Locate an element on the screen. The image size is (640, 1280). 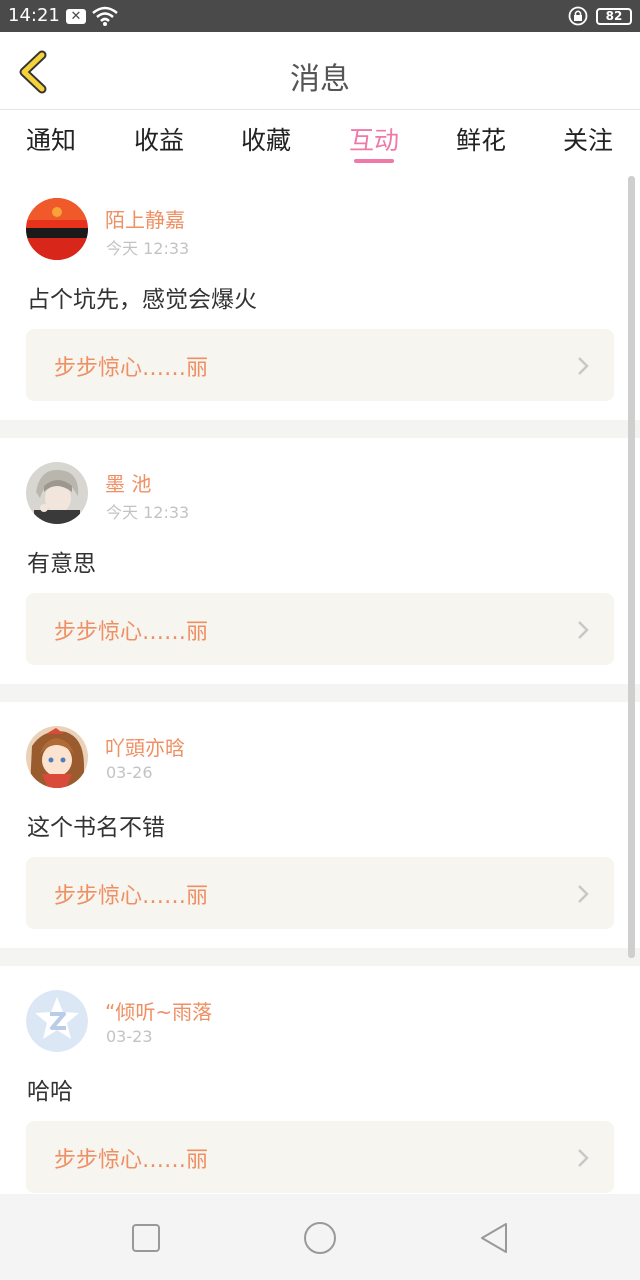
comment-text: 哈哈 is located at coordinates (50, 1092).